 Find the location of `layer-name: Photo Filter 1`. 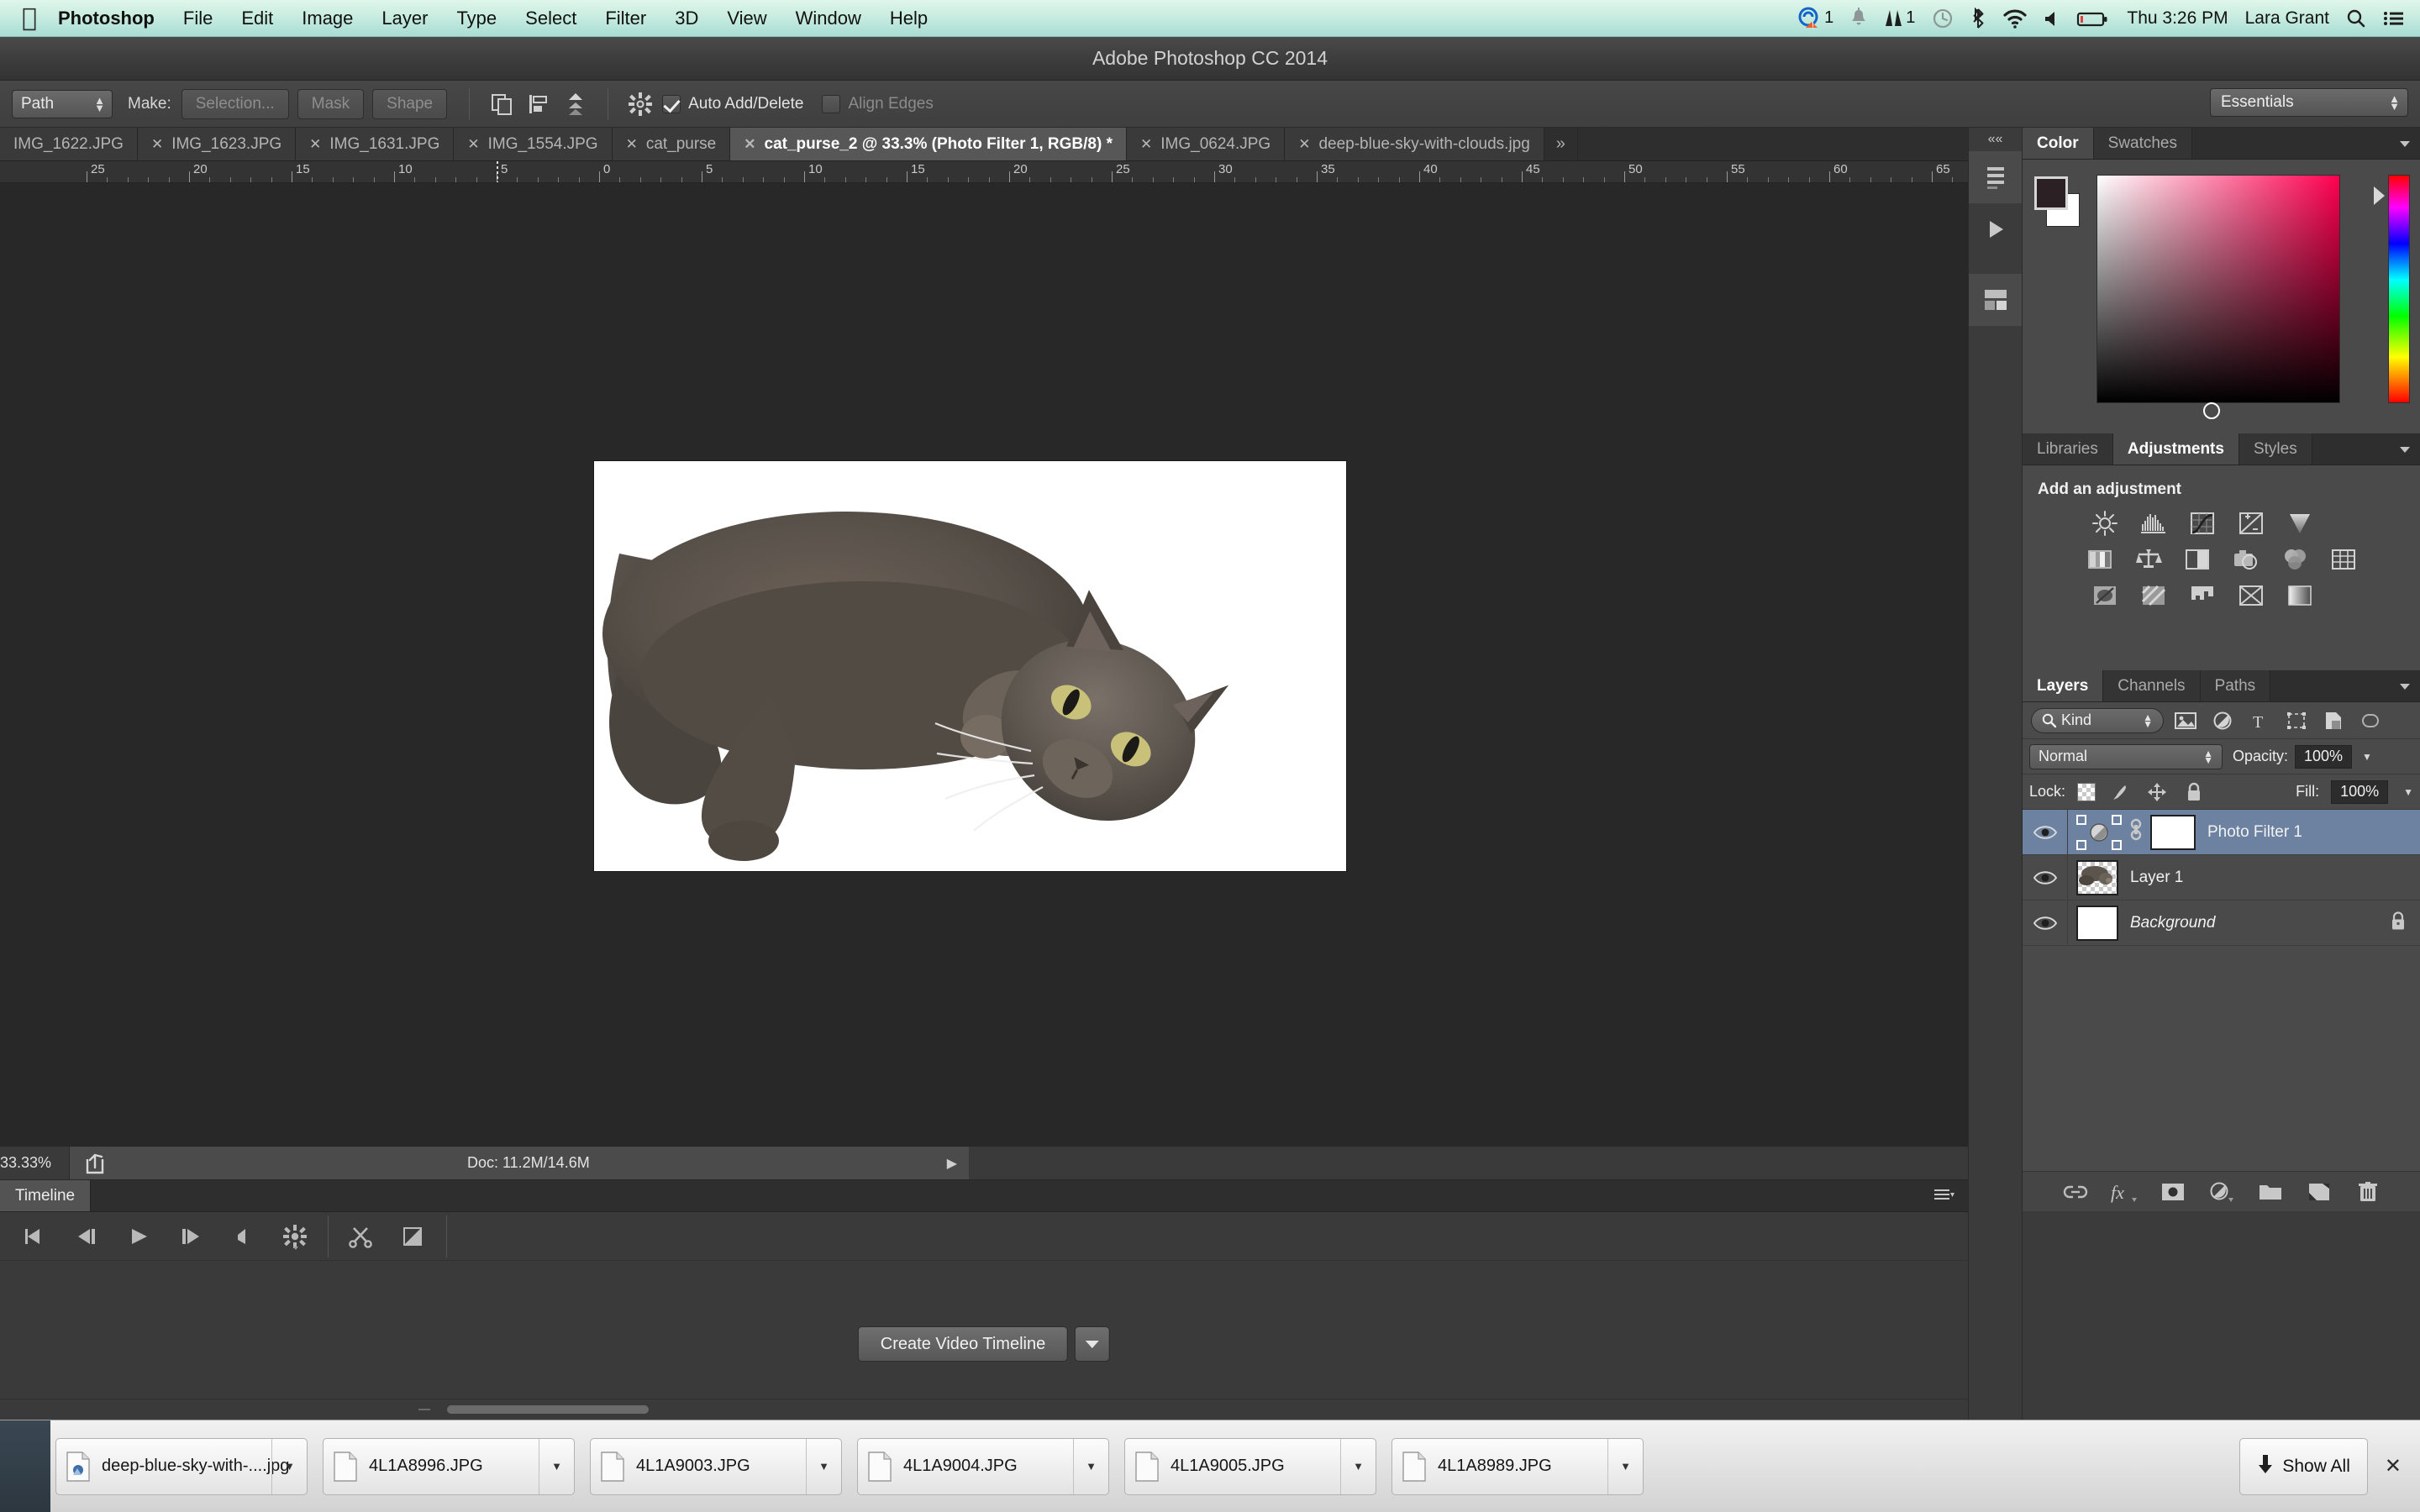

layer-name: Photo Filter 1 is located at coordinates (2254, 832).